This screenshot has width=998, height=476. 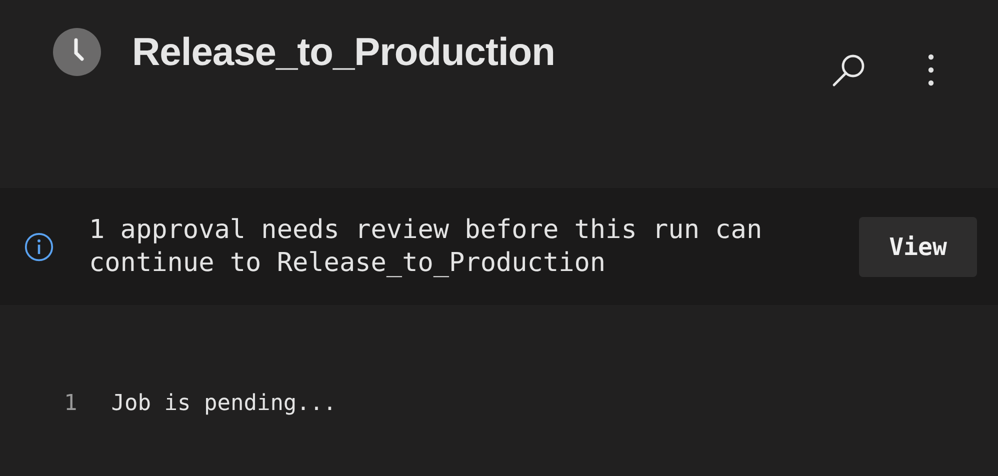 I want to click on pipeline-title: Release_to_Production, so click(x=343, y=53).